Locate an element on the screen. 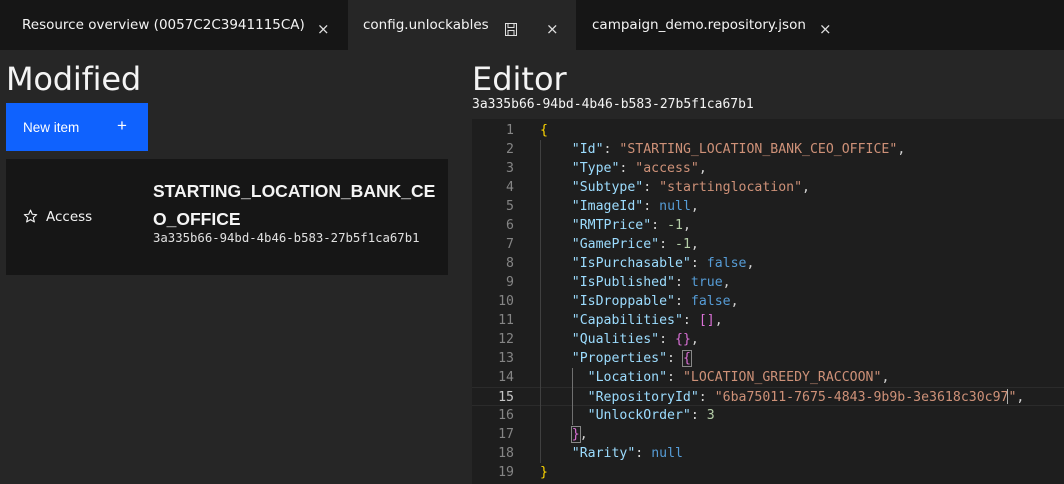  tab-resource-overview: Resource overview (0057C2C3941115CA) × is located at coordinates (174, 25).